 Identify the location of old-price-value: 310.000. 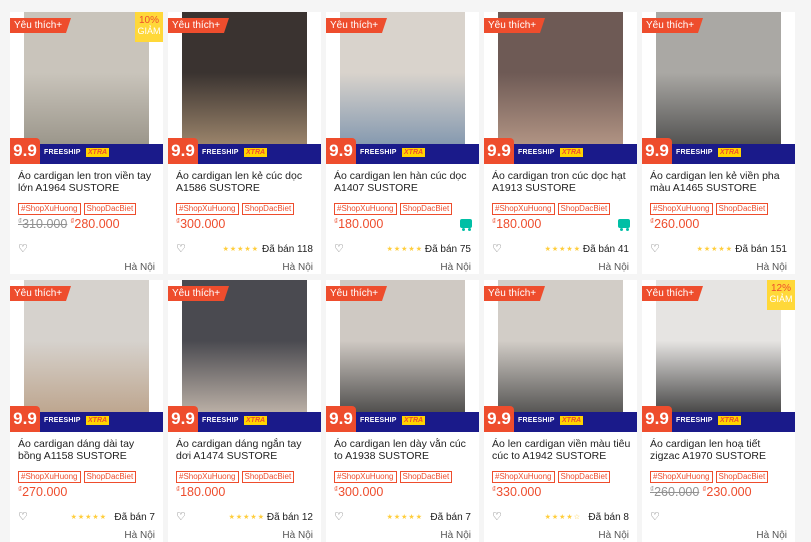
(45, 224).